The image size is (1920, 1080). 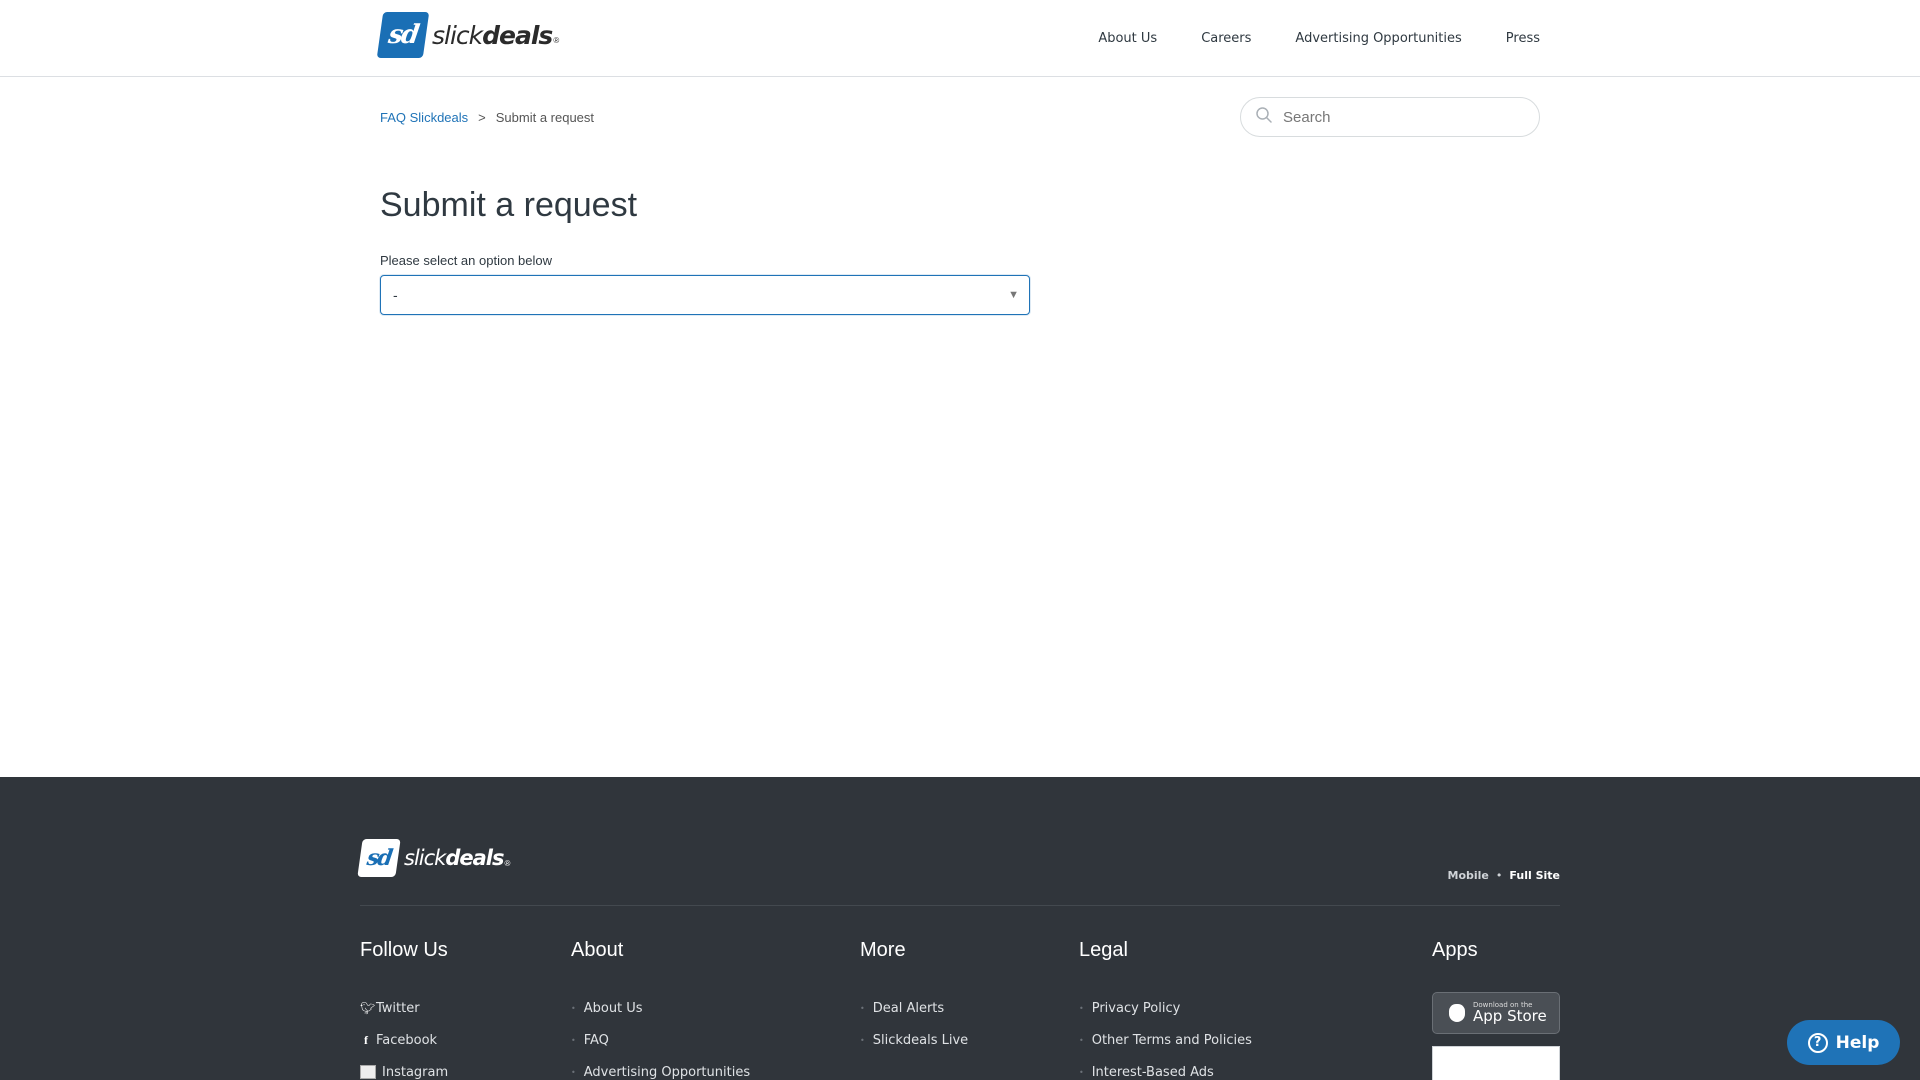 I want to click on footer-col-title: About, so click(x=597, y=950).